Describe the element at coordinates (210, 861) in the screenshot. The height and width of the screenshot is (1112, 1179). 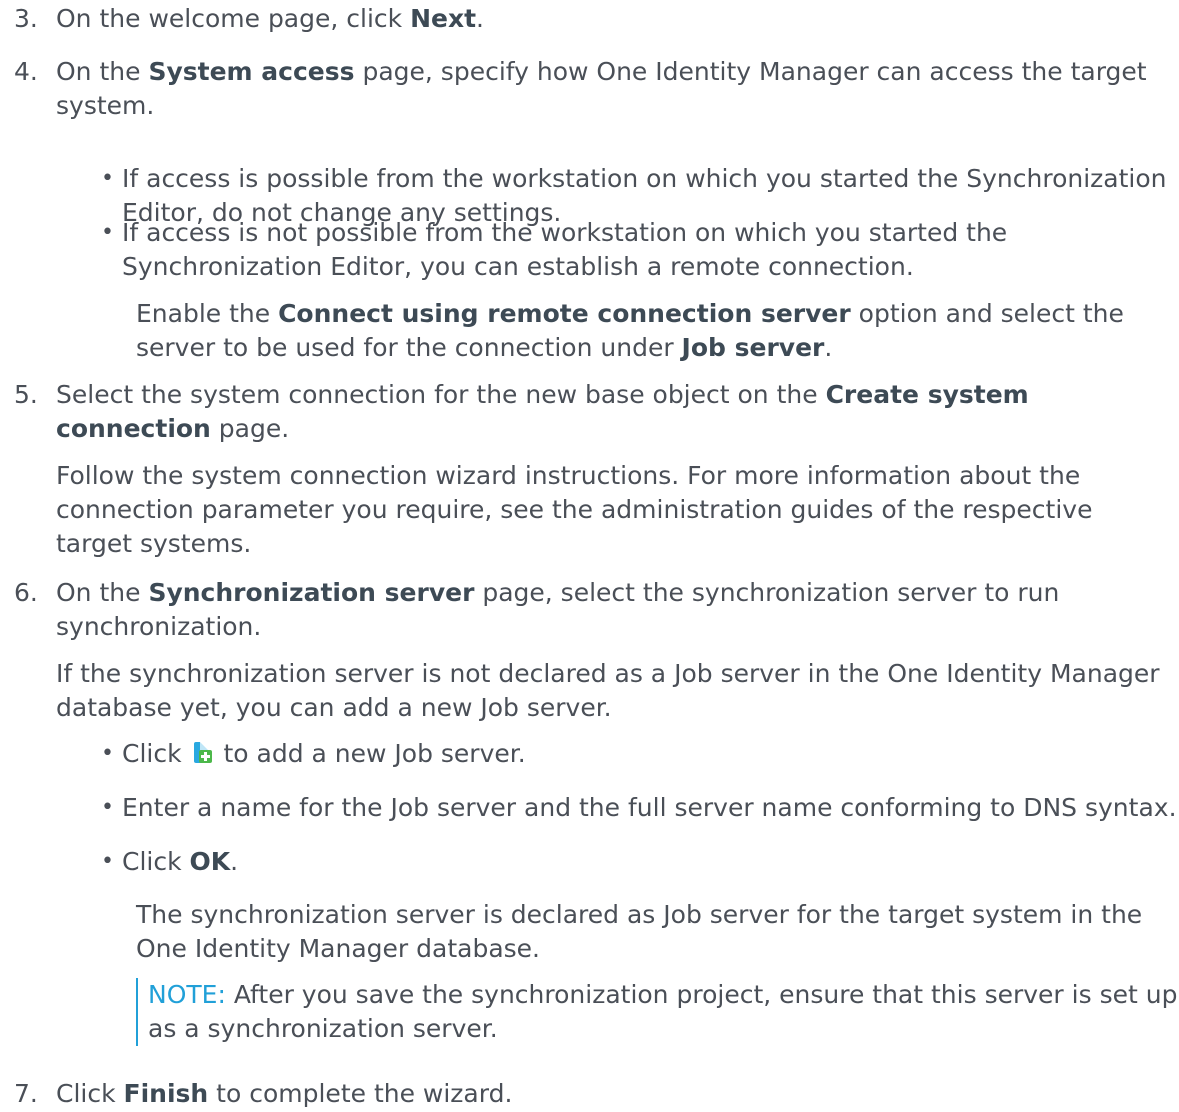
I see `ok-button-ref: OK` at that location.